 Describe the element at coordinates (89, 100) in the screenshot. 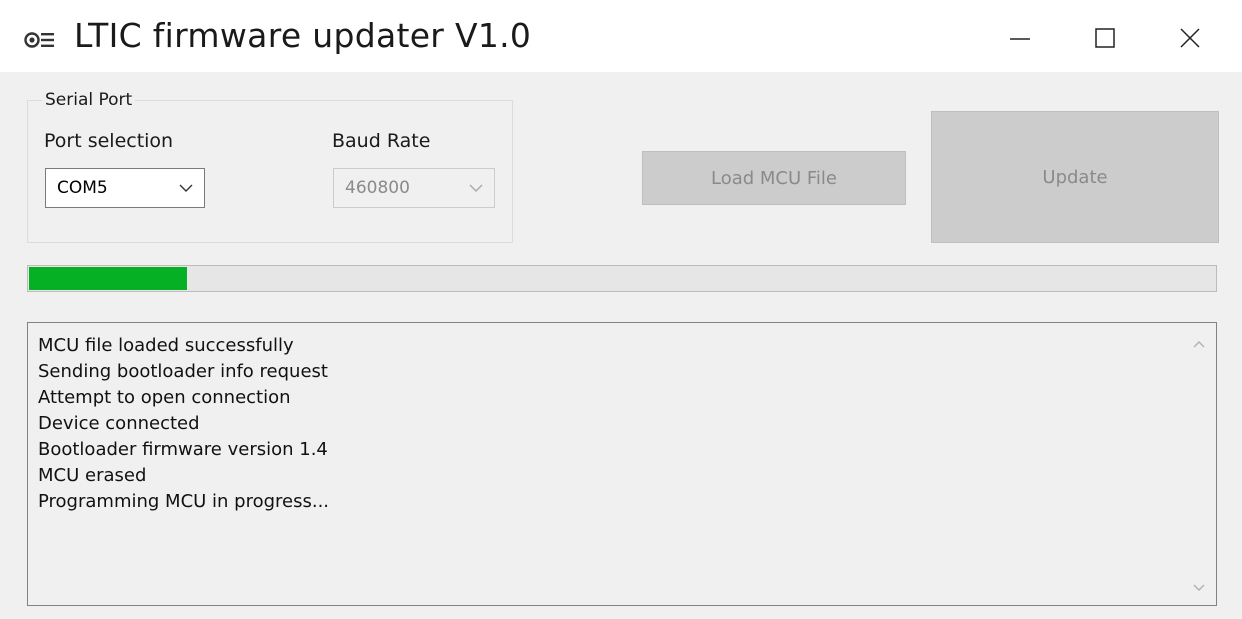

I see `serial-port-group-label: Serial Port` at that location.